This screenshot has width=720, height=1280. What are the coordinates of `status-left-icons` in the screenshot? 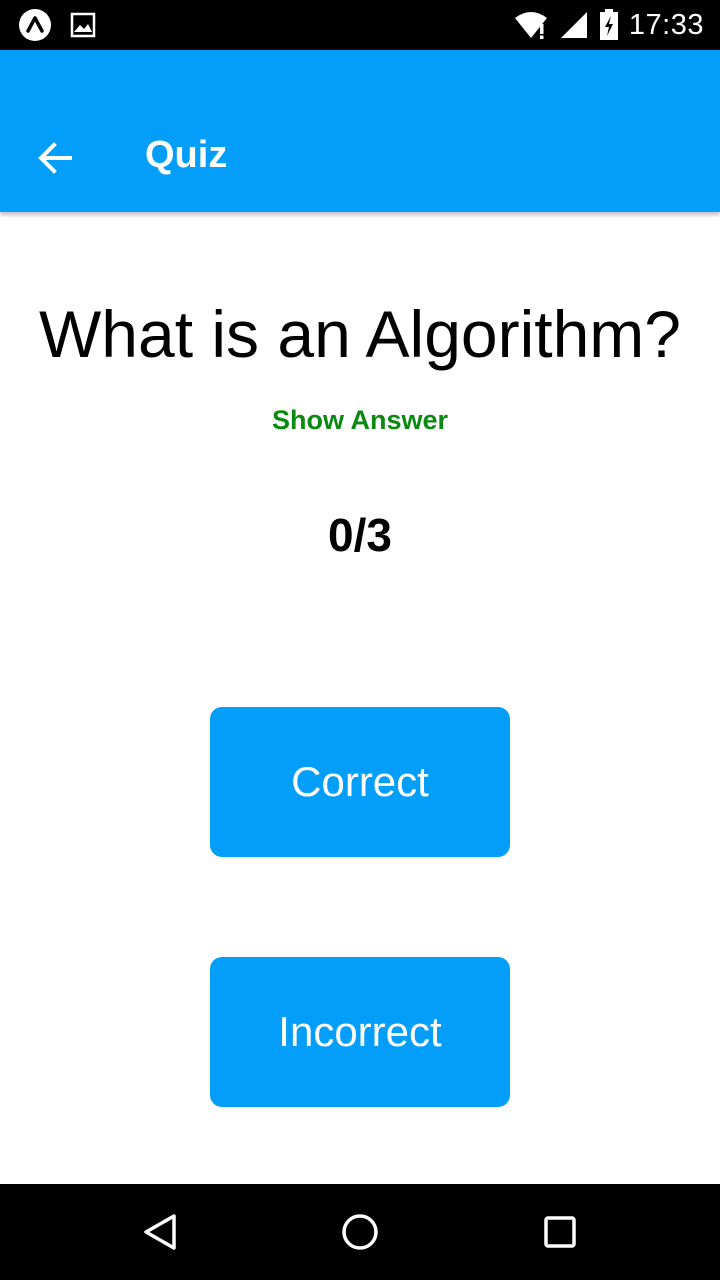 It's located at (57, 25).